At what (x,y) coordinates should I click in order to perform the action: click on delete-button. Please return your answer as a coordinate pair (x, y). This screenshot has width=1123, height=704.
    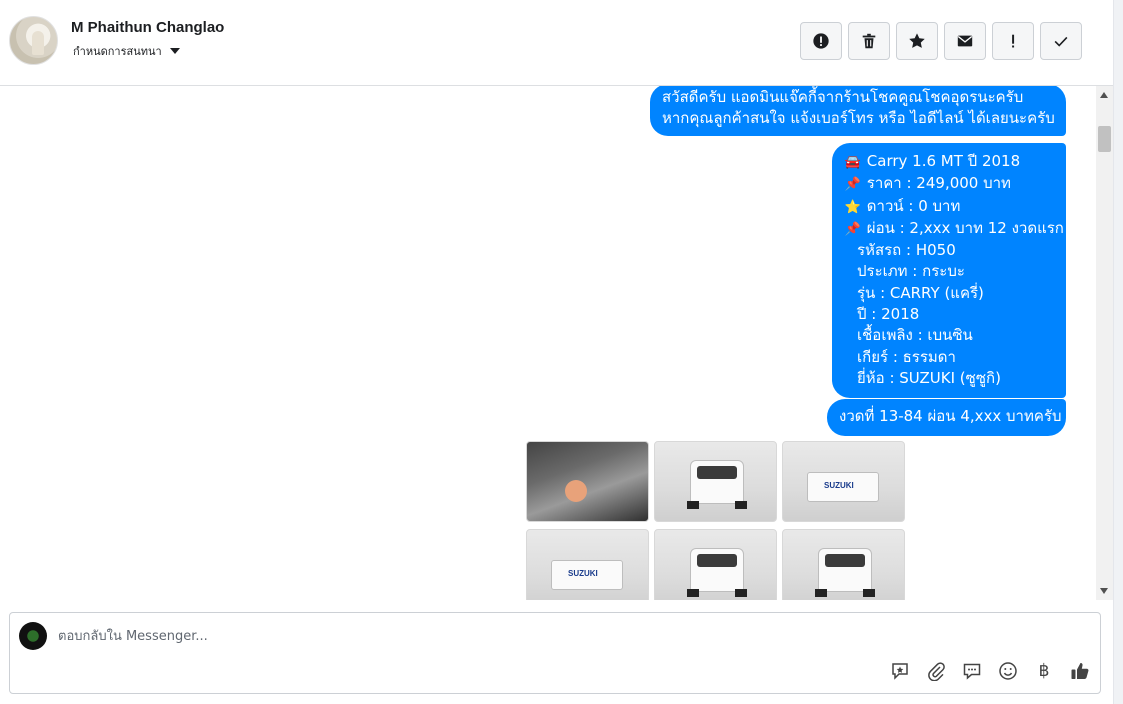
    Looking at the image, I should click on (869, 41).